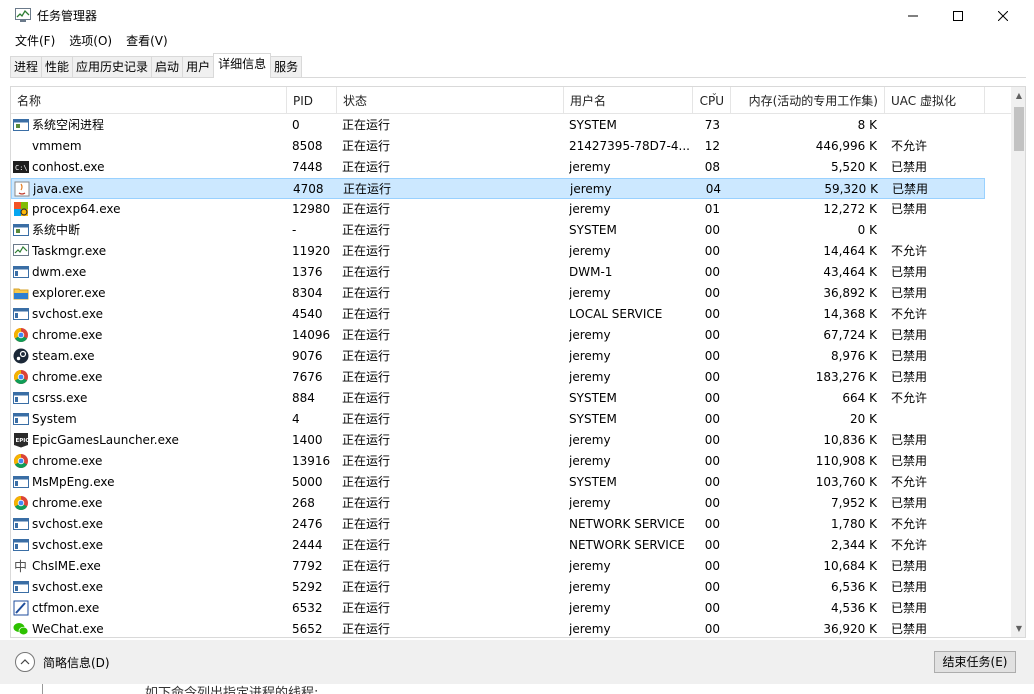  What do you see at coordinates (68, 167) in the screenshot?
I see `process-name: conhost.exe` at bounding box center [68, 167].